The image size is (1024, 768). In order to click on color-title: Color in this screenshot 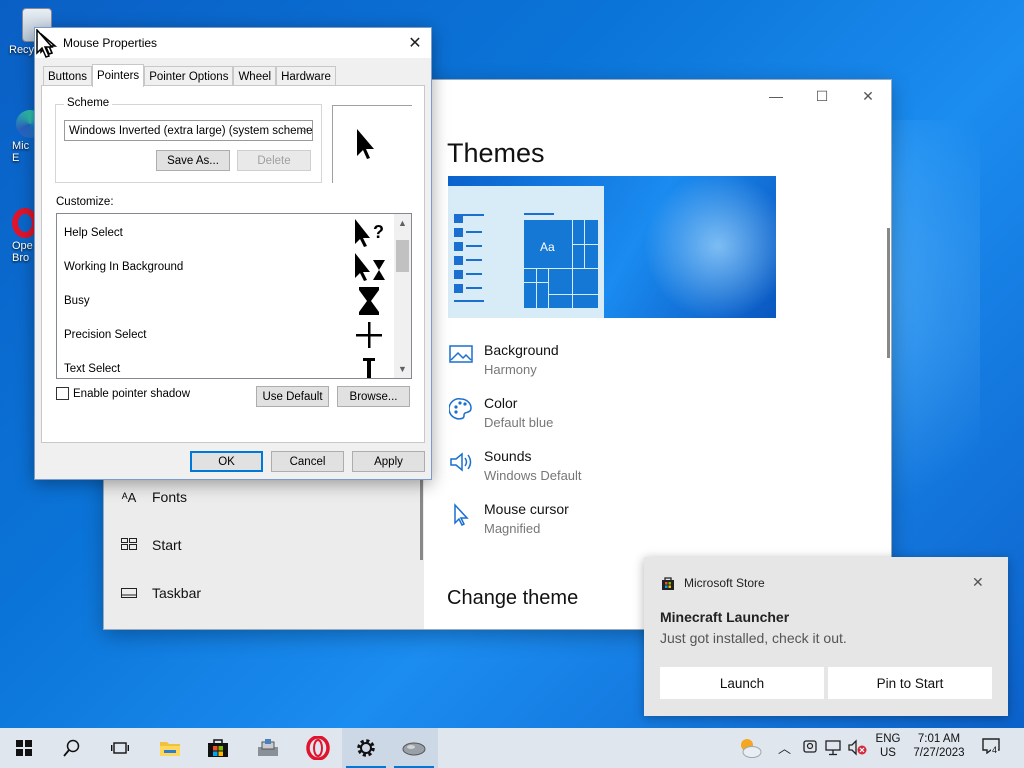, I will do `click(501, 403)`.